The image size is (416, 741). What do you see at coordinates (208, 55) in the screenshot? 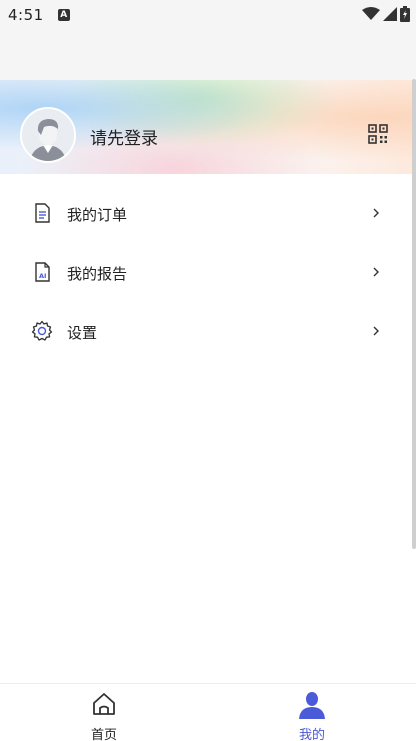
I see `top-band` at bounding box center [208, 55].